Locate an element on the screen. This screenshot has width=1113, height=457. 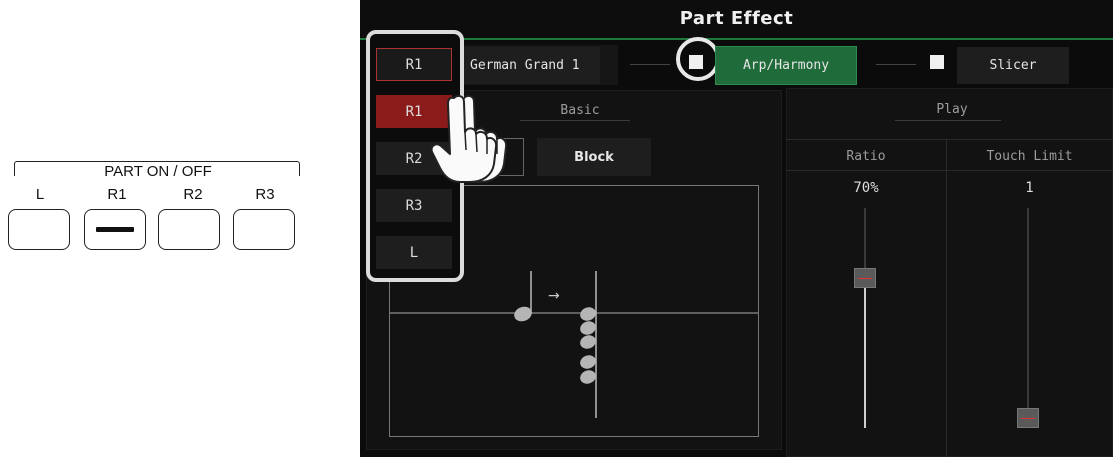
slicer-button: Slicer is located at coordinates (1013, 65).